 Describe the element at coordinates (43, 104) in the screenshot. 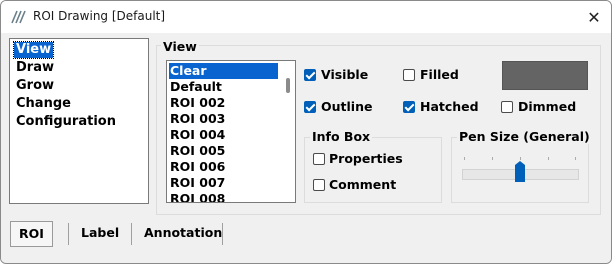

I see `nav-item-change: Change` at that location.